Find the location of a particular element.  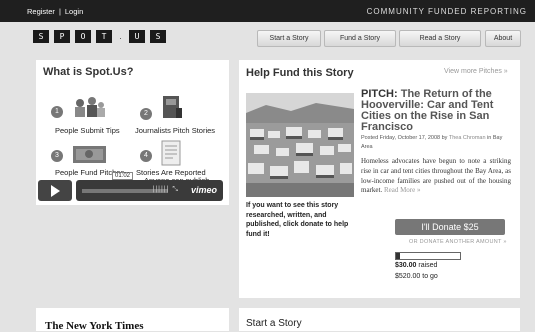

raised-label: raised is located at coordinates (428, 265).